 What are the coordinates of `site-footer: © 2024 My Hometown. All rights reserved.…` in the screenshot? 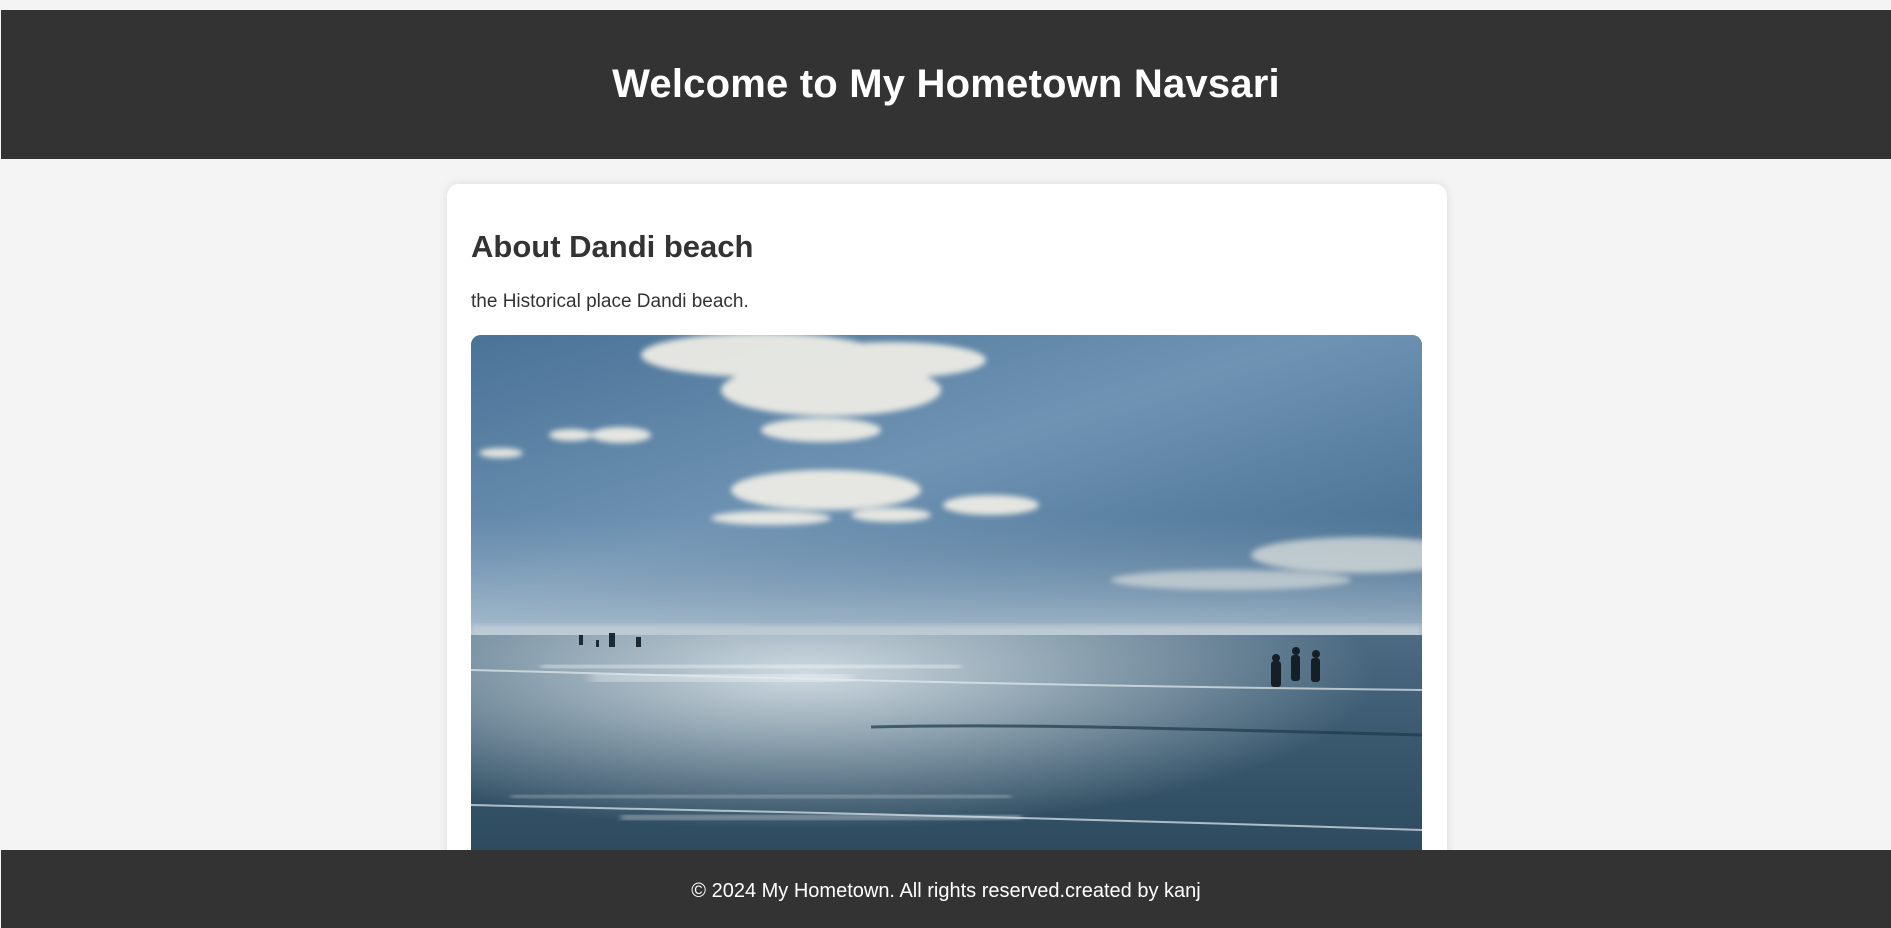 It's located at (946, 889).